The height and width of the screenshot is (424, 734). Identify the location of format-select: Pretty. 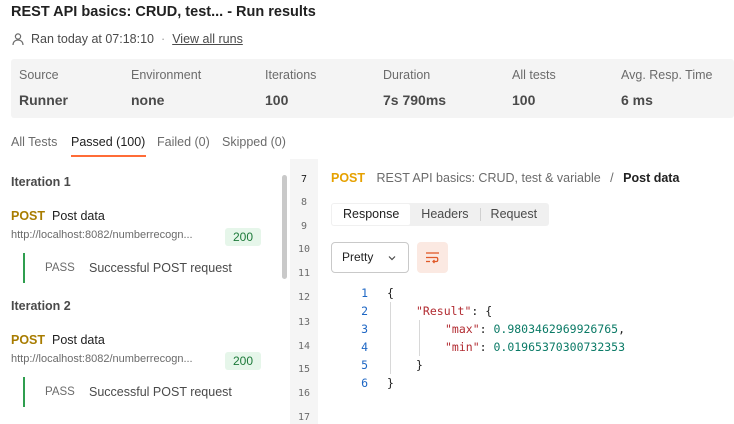
(370, 257).